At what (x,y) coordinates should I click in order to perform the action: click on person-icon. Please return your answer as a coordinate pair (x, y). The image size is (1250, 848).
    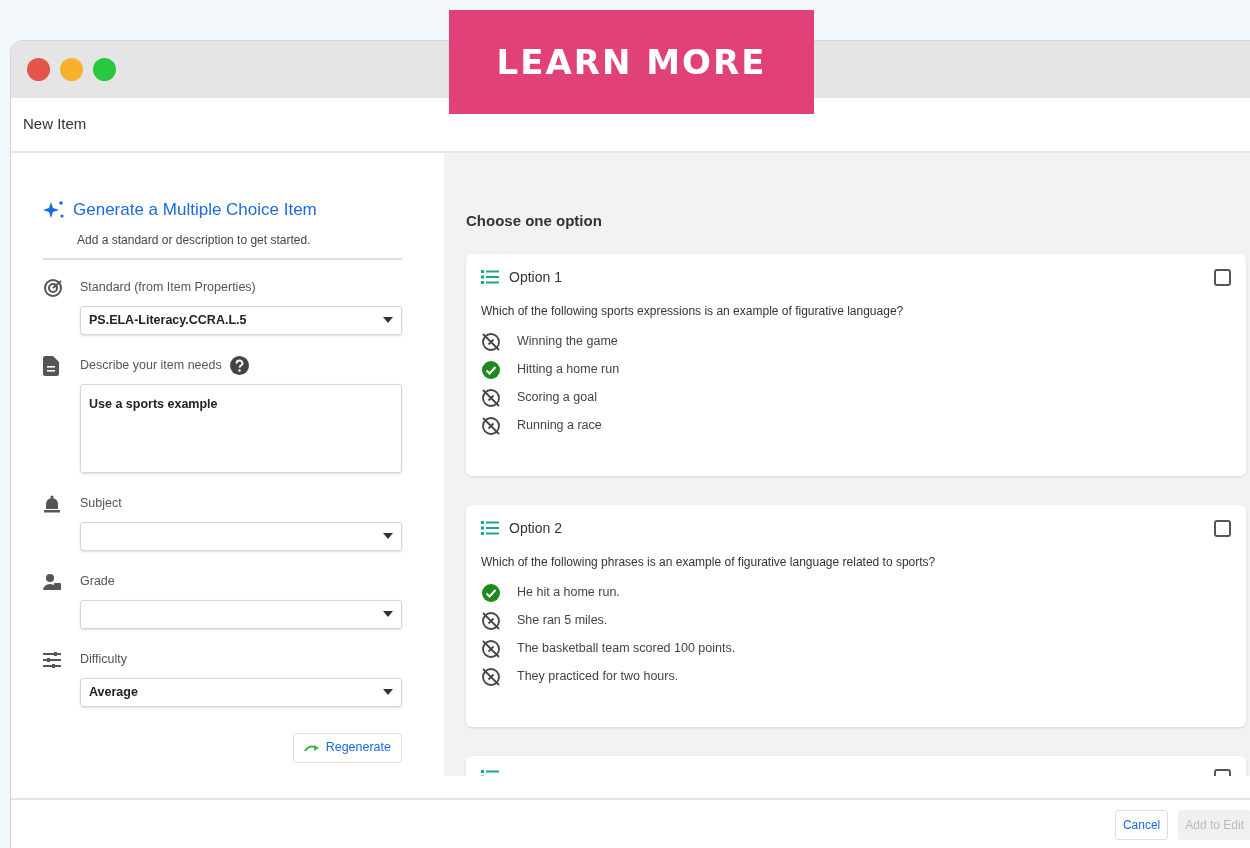
    Looking at the image, I should click on (52, 581).